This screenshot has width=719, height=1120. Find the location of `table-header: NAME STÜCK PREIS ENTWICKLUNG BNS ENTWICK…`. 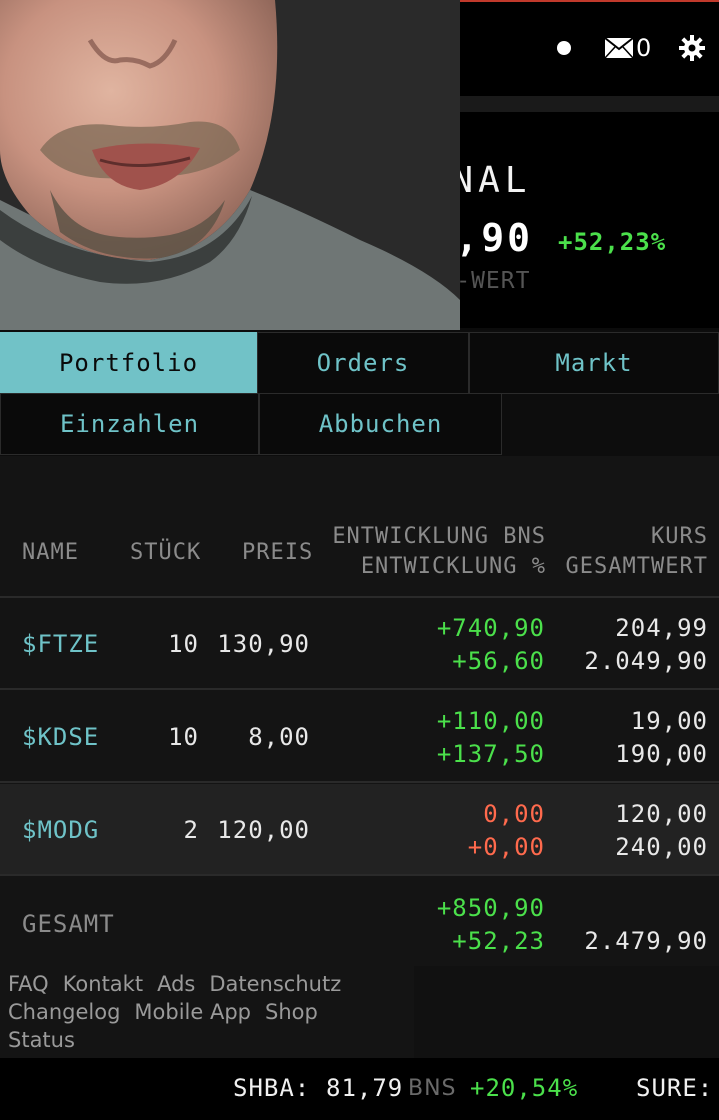

table-header: NAME STÜCK PREIS ENTWICKLUNG BNS ENTWICK… is located at coordinates (359, 552).